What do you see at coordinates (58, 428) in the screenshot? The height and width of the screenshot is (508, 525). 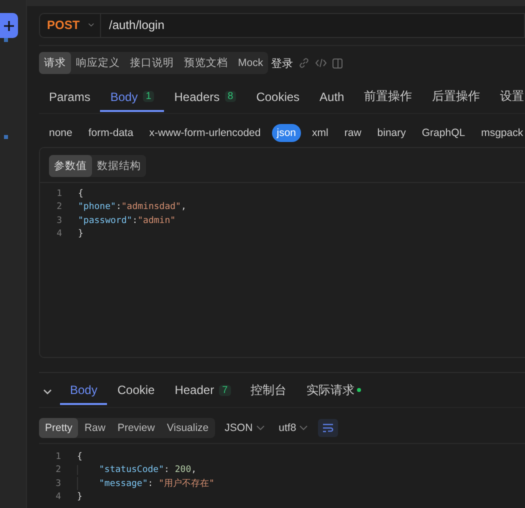 I see `view-mode-tab: Pretty` at bounding box center [58, 428].